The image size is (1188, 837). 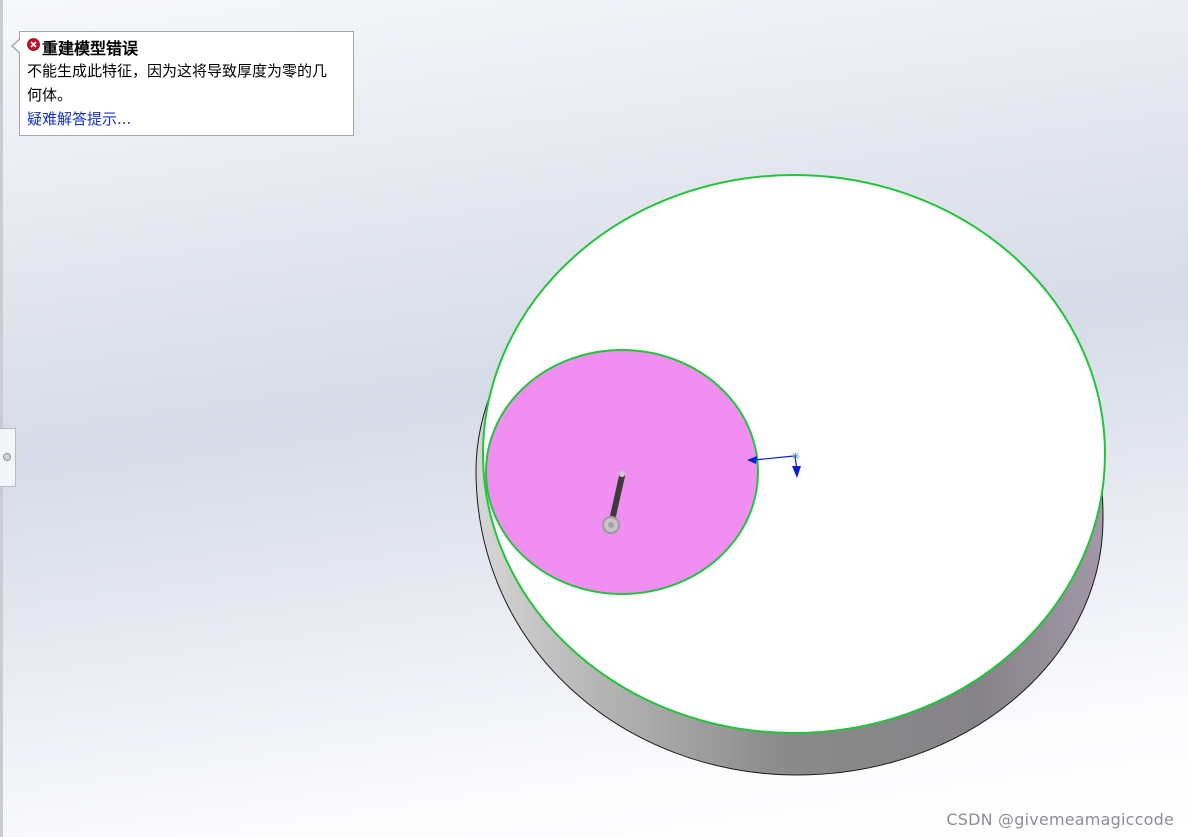 What do you see at coordinates (1060, 819) in the screenshot?
I see `watermark: CSDN @givemeamagiccode` at bounding box center [1060, 819].